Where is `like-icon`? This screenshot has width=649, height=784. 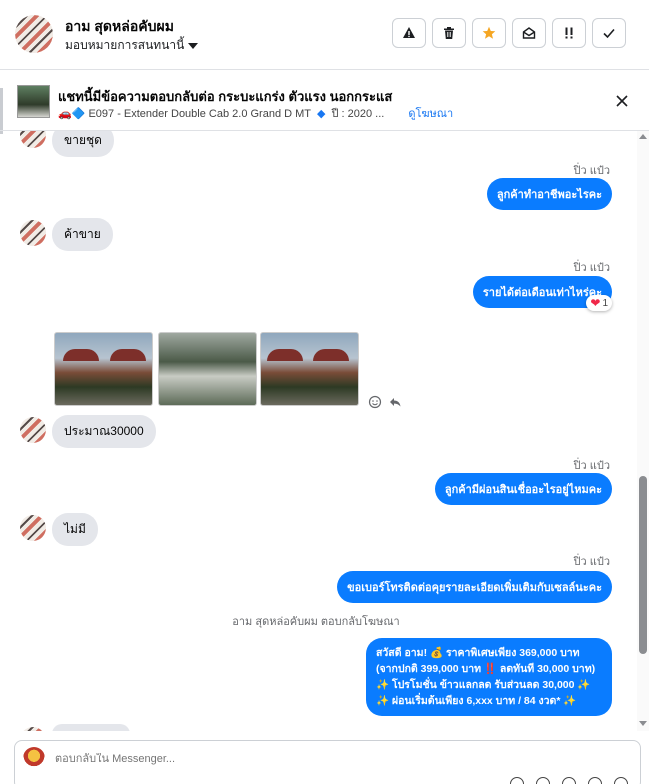
like-icon is located at coordinates (595, 780).